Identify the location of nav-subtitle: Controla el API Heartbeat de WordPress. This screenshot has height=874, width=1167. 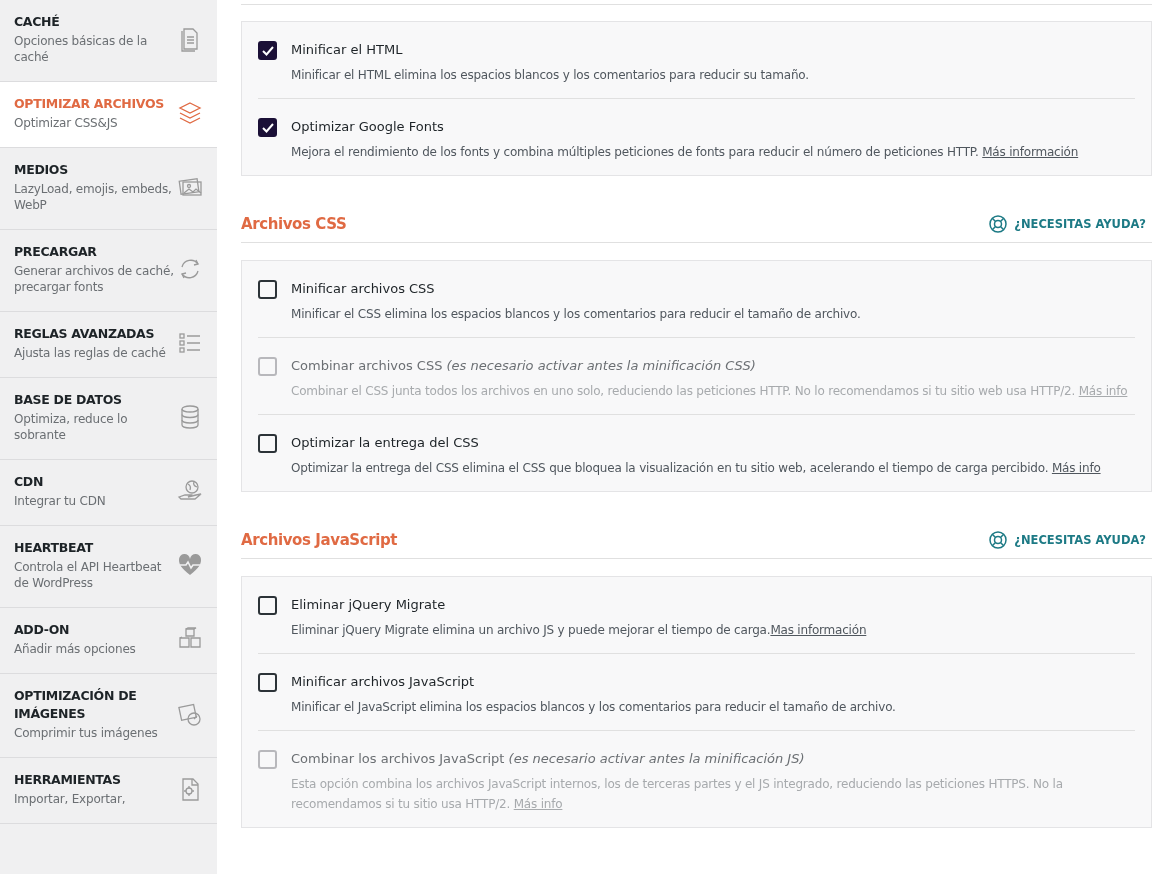
(88, 575).